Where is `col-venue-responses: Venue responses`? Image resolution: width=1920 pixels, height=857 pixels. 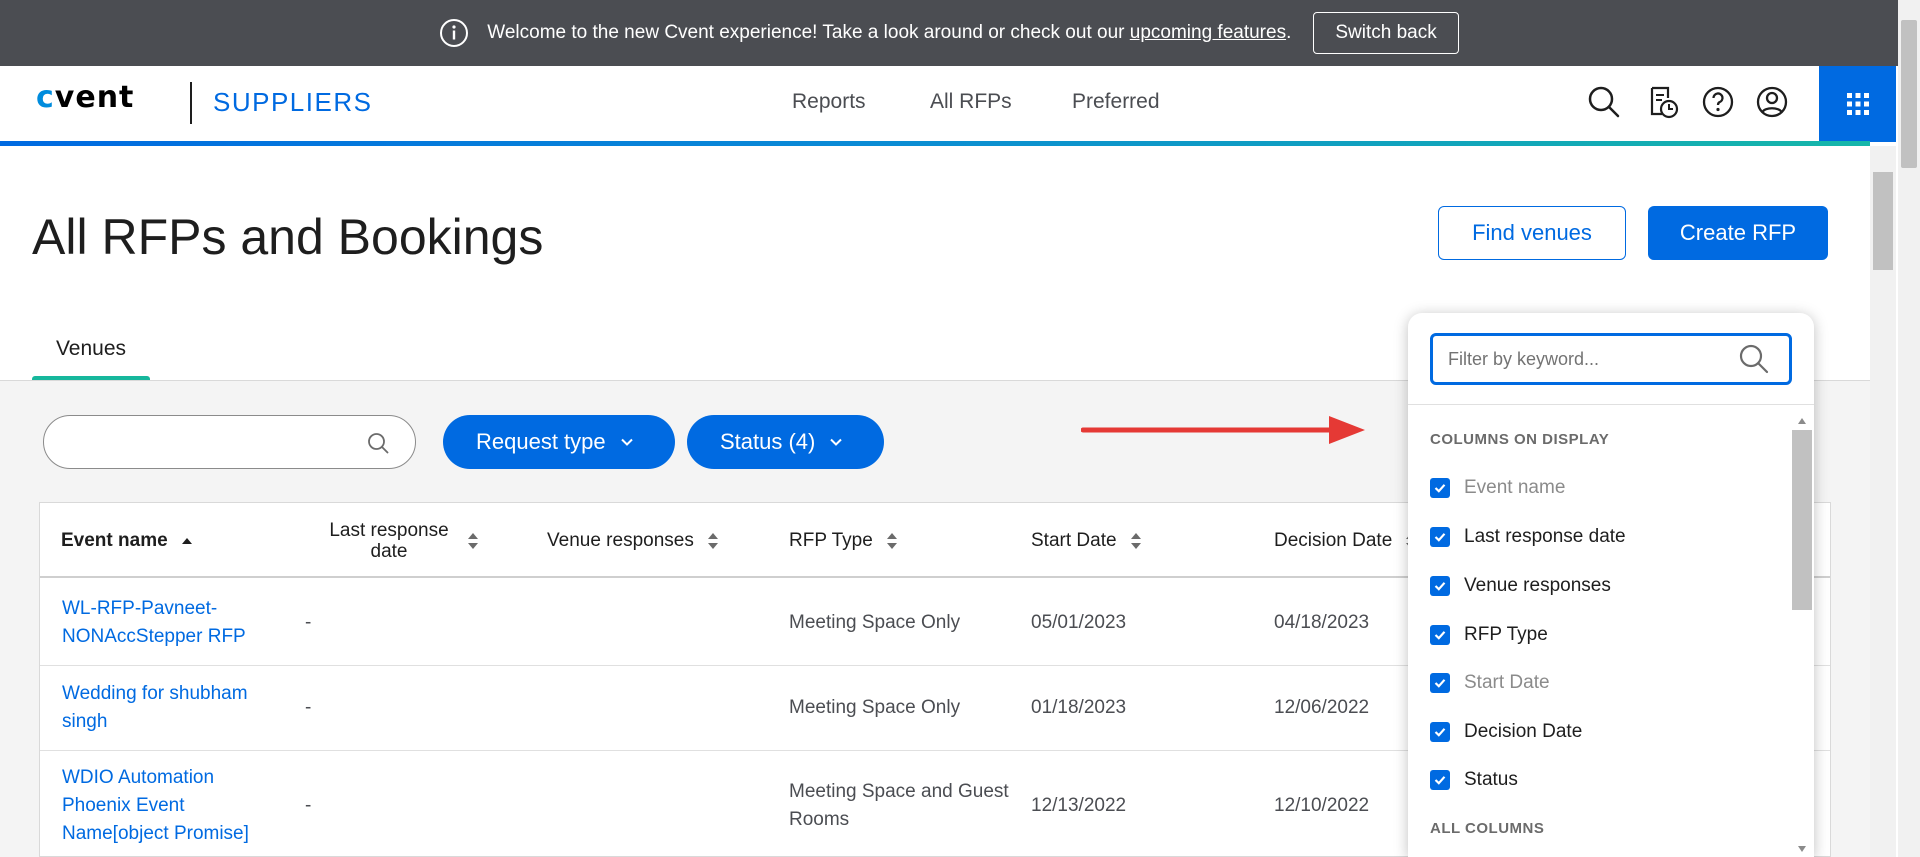 col-venue-responses: Venue responses is located at coordinates (633, 540).